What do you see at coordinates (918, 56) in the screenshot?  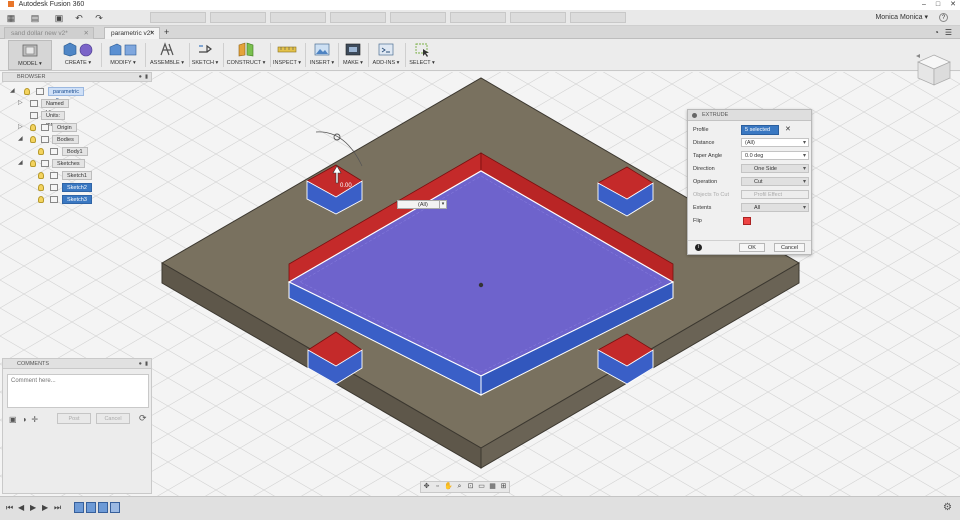 I see `home-view-icon` at bounding box center [918, 56].